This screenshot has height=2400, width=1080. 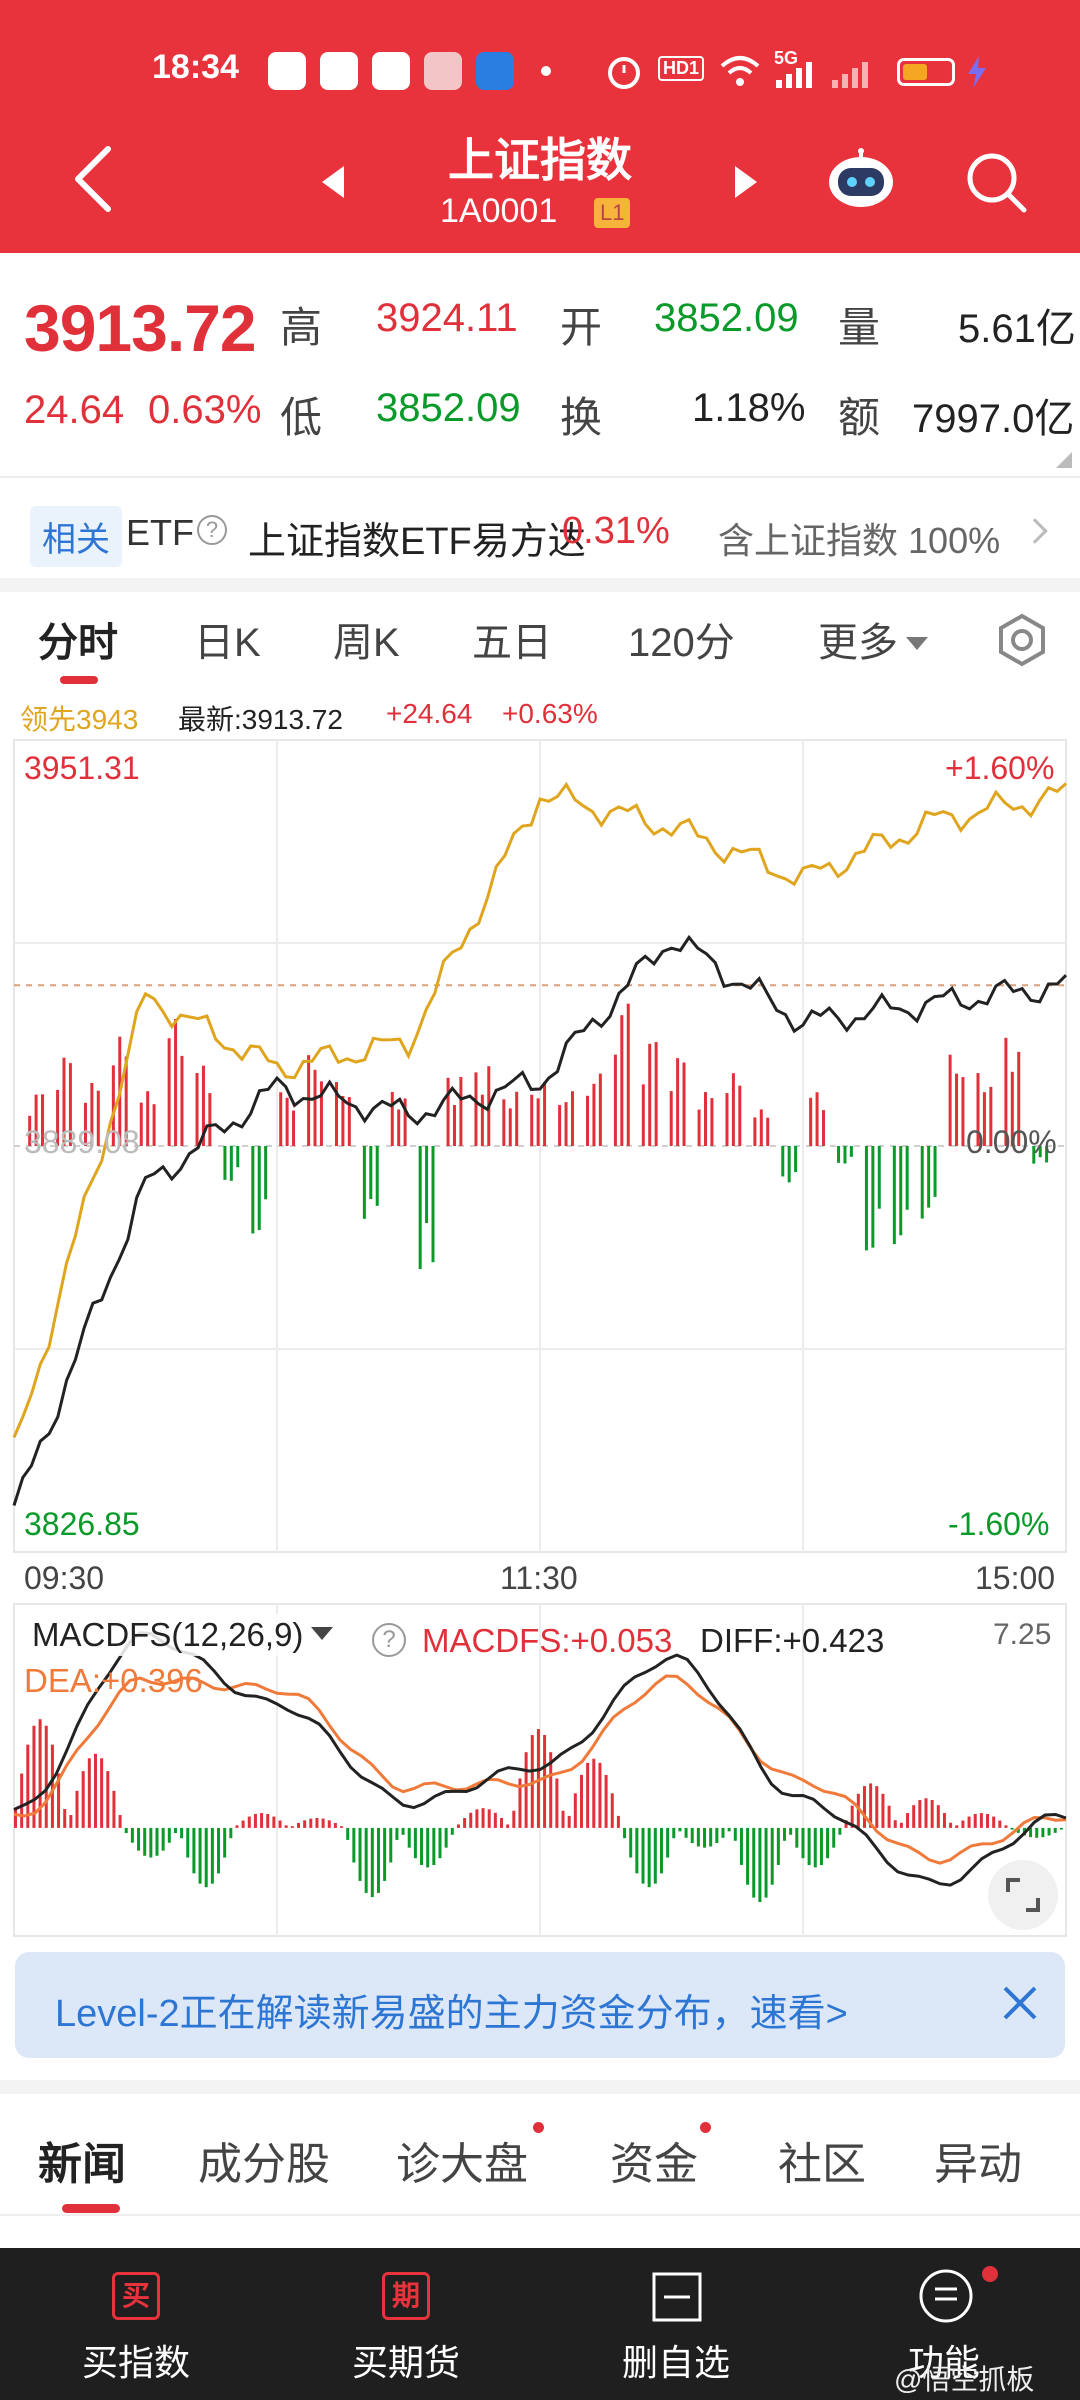 What do you see at coordinates (183, 1635) in the screenshot?
I see `macd-indicator-select: MACDFS(12,26,9)` at bounding box center [183, 1635].